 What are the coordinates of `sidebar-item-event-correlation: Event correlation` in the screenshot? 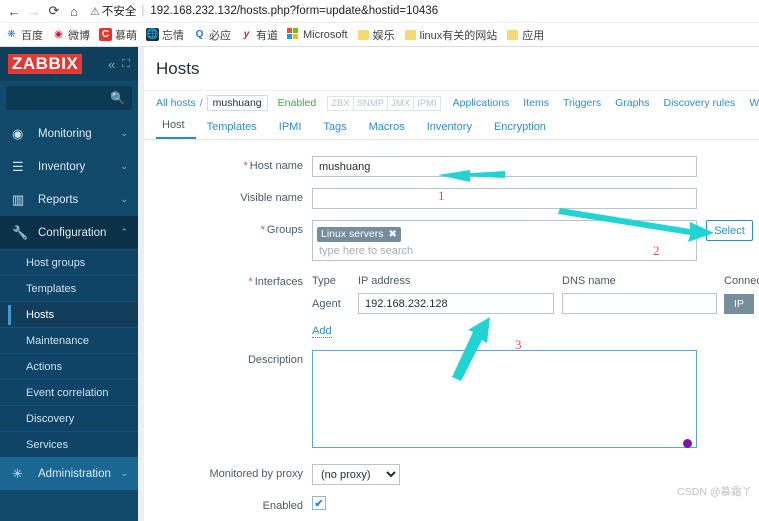 It's located at (69, 392).